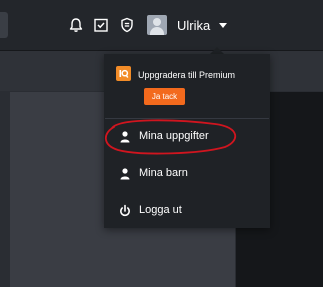  I want to click on shield-icon, so click(127, 25).